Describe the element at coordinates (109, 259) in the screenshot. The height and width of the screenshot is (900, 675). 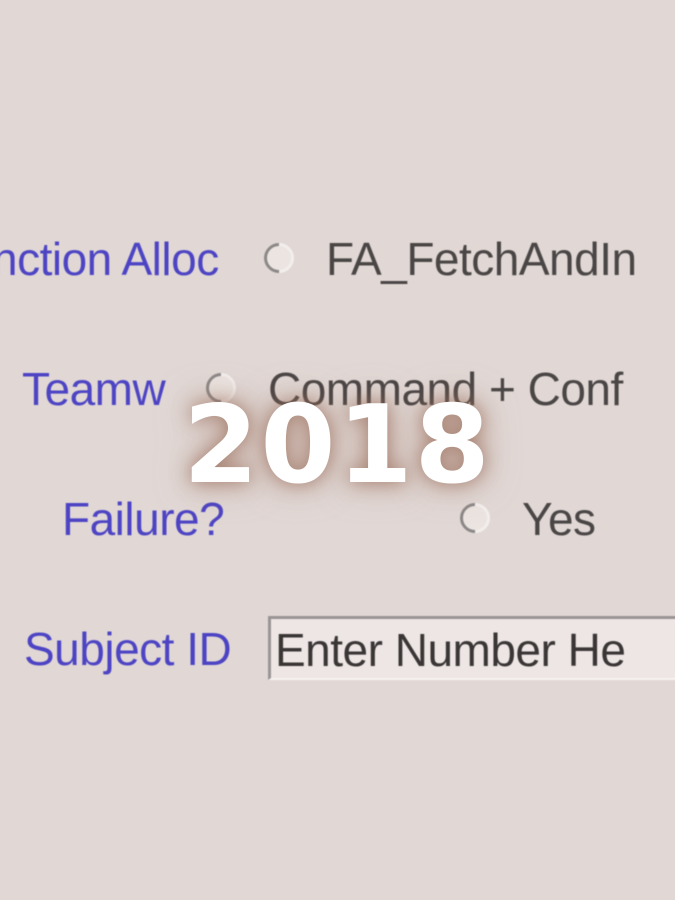
I see `function-allocation-label: nction Alloc` at that location.